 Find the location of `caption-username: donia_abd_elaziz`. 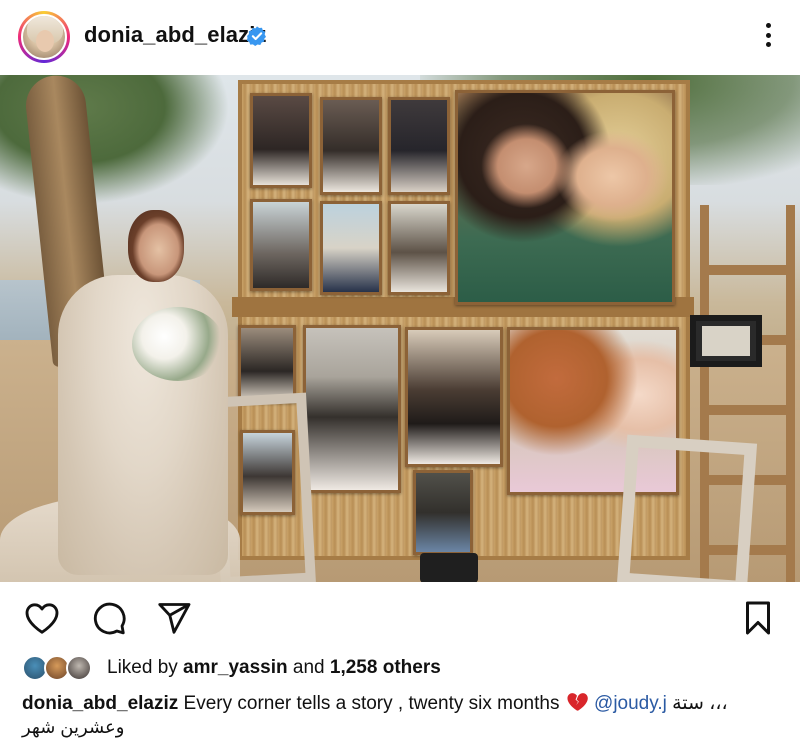

caption-username: donia_abd_elaziz is located at coordinates (100, 703).